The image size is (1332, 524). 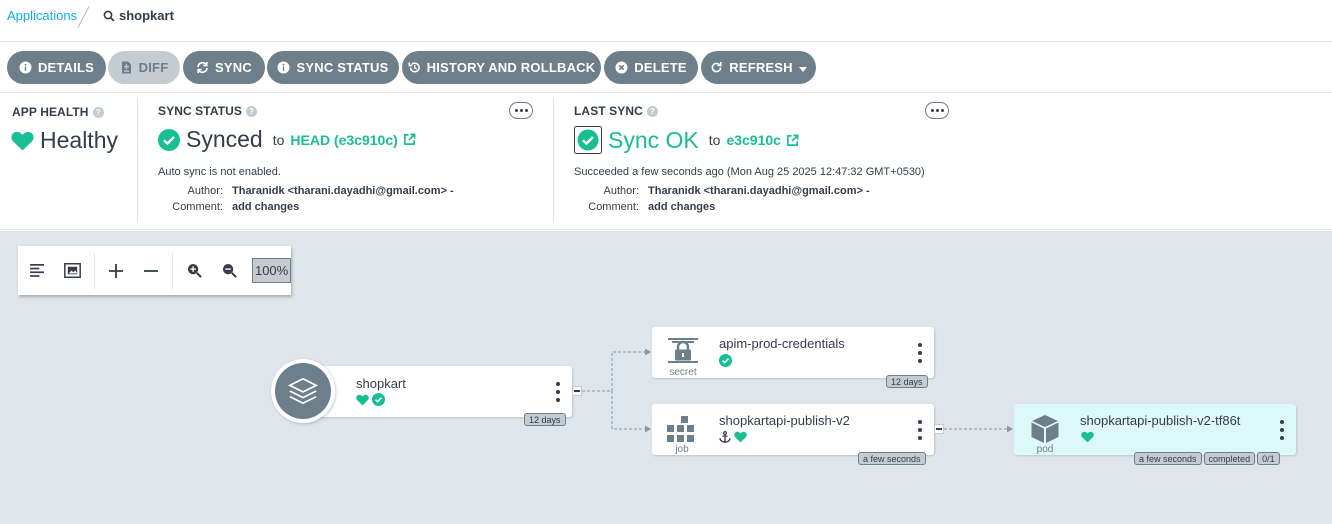 I want to click on status-badge: completed, so click(x=1229, y=458).